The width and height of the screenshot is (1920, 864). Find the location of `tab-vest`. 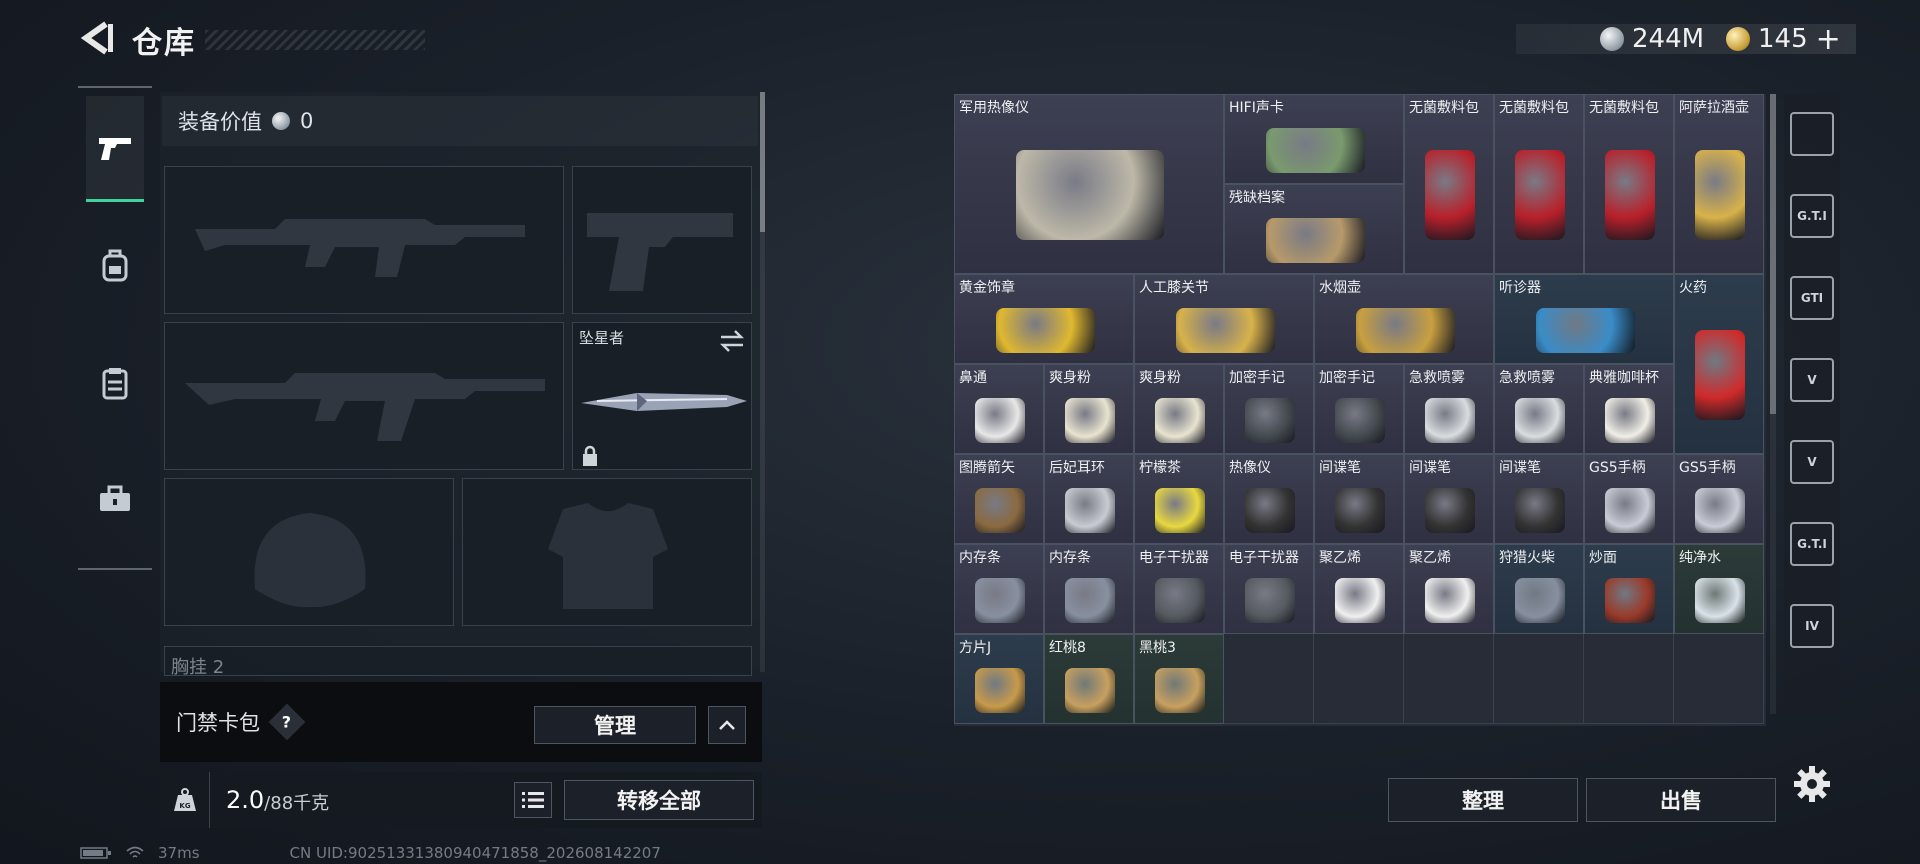

tab-vest is located at coordinates (115, 383).